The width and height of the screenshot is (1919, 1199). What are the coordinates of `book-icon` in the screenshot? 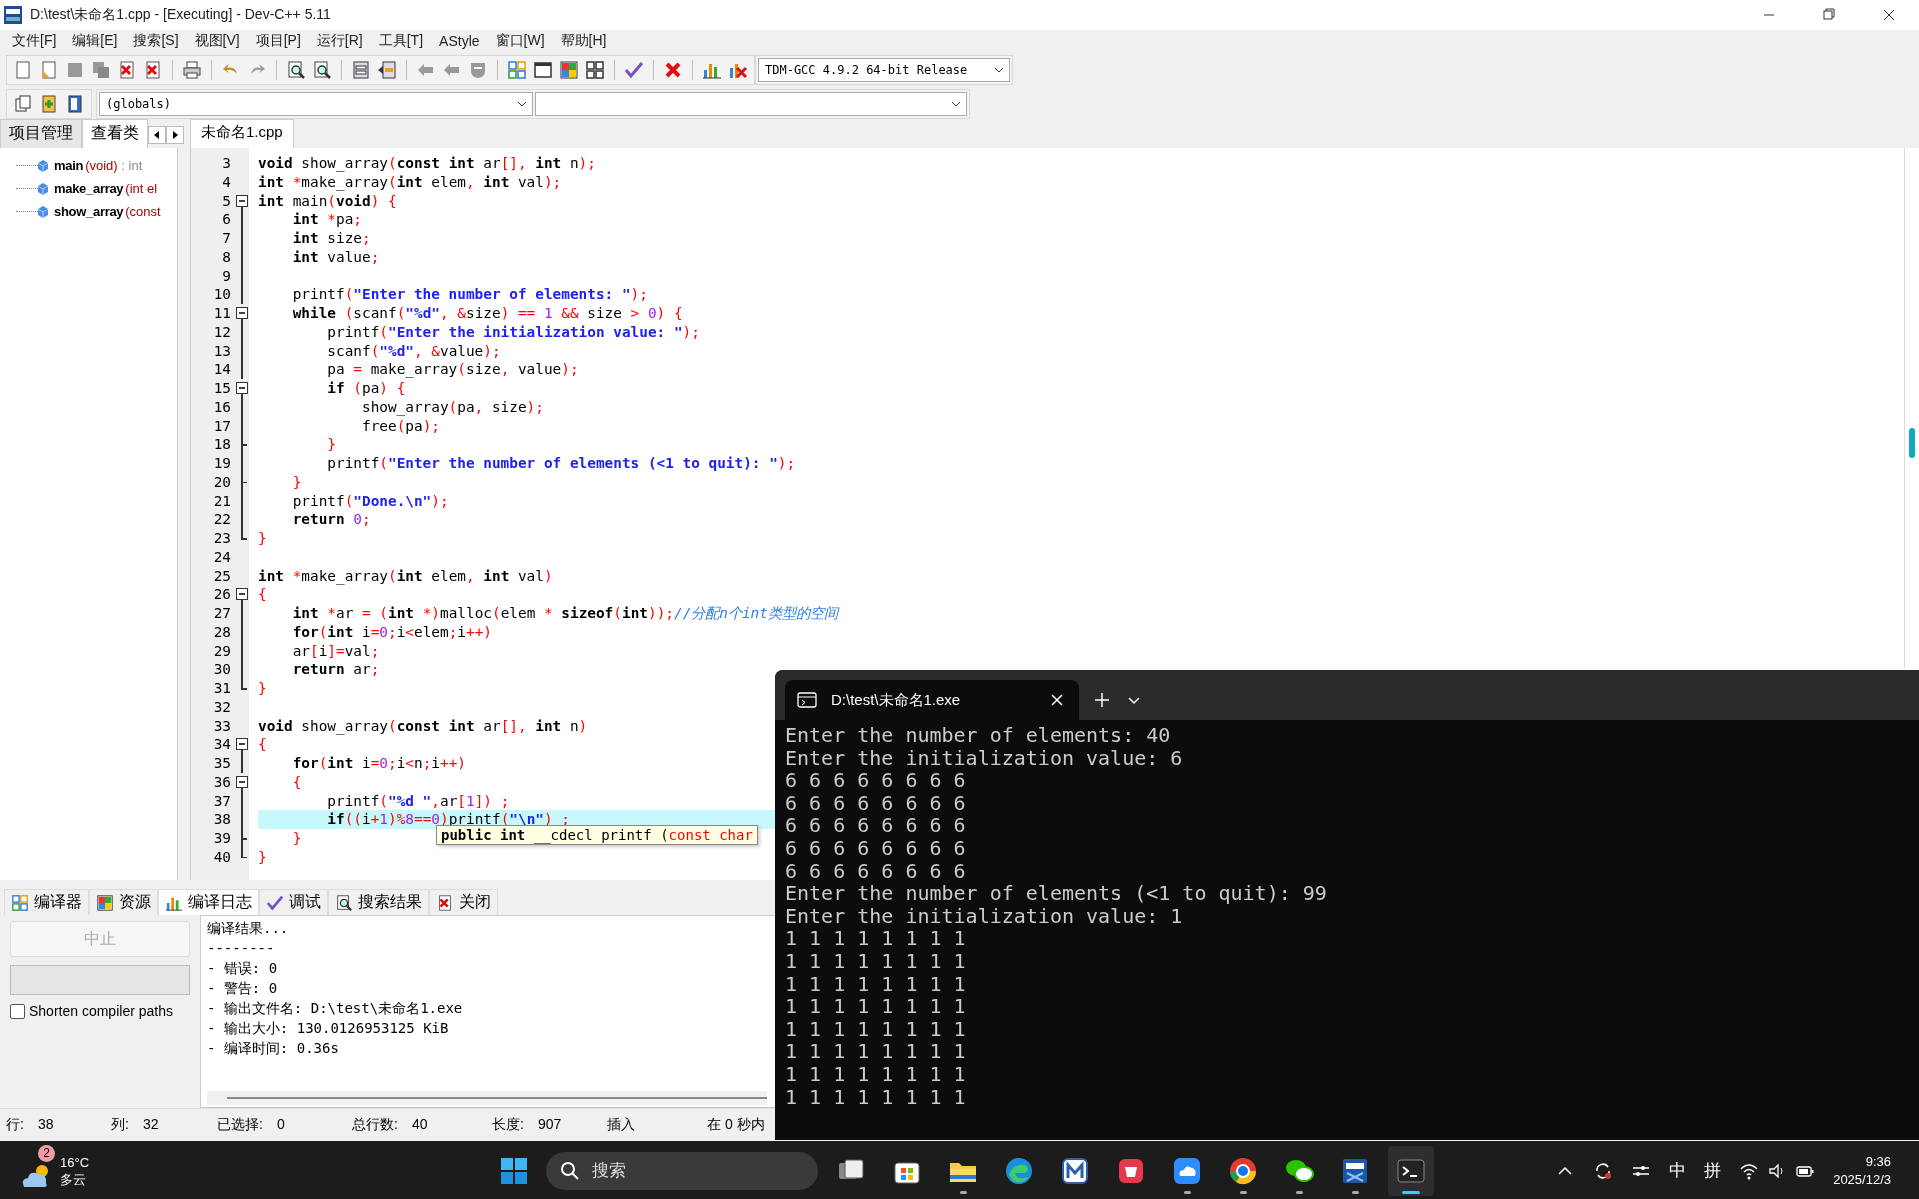 It's located at (75, 104).